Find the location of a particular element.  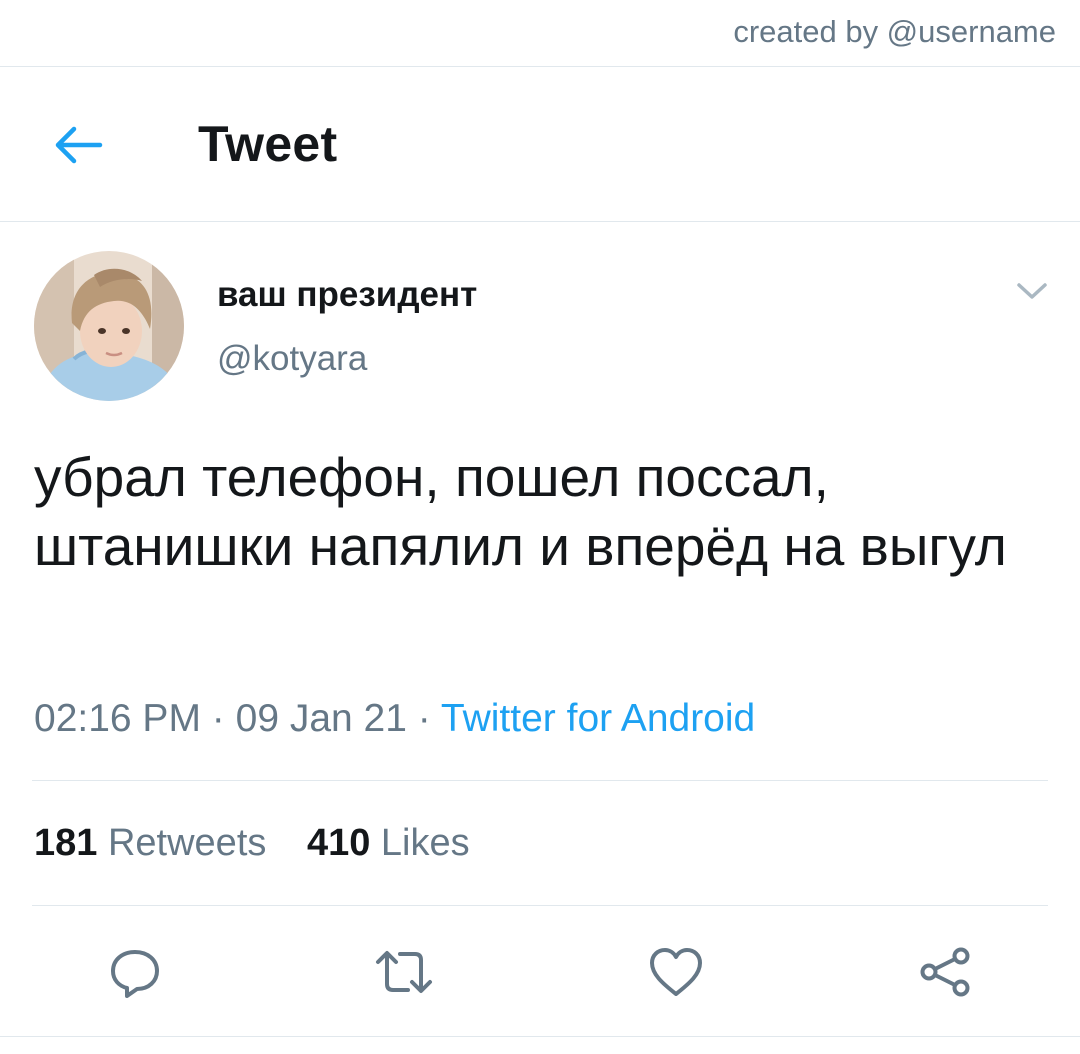

chevron-down-icon is located at coordinates (1032, 291).